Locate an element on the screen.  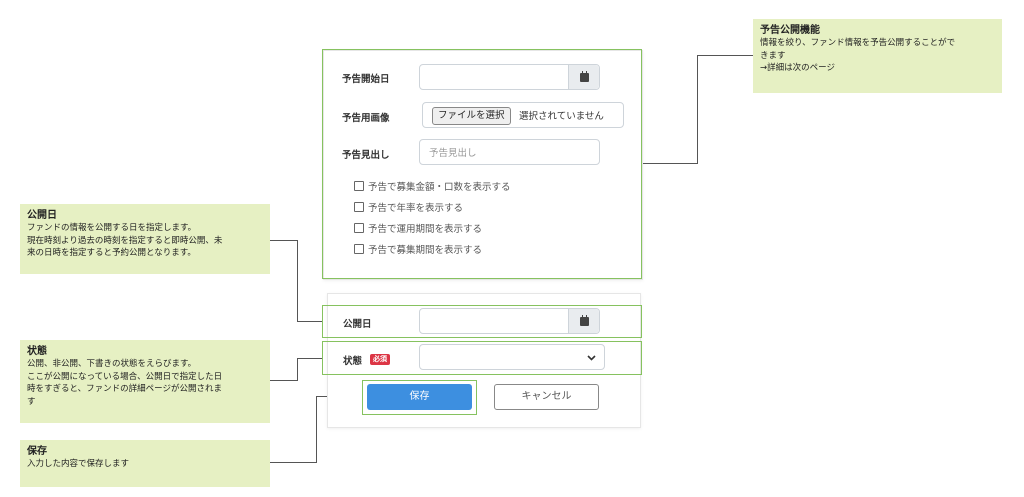
note-status-title: 状態 is located at coordinates (37, 351).